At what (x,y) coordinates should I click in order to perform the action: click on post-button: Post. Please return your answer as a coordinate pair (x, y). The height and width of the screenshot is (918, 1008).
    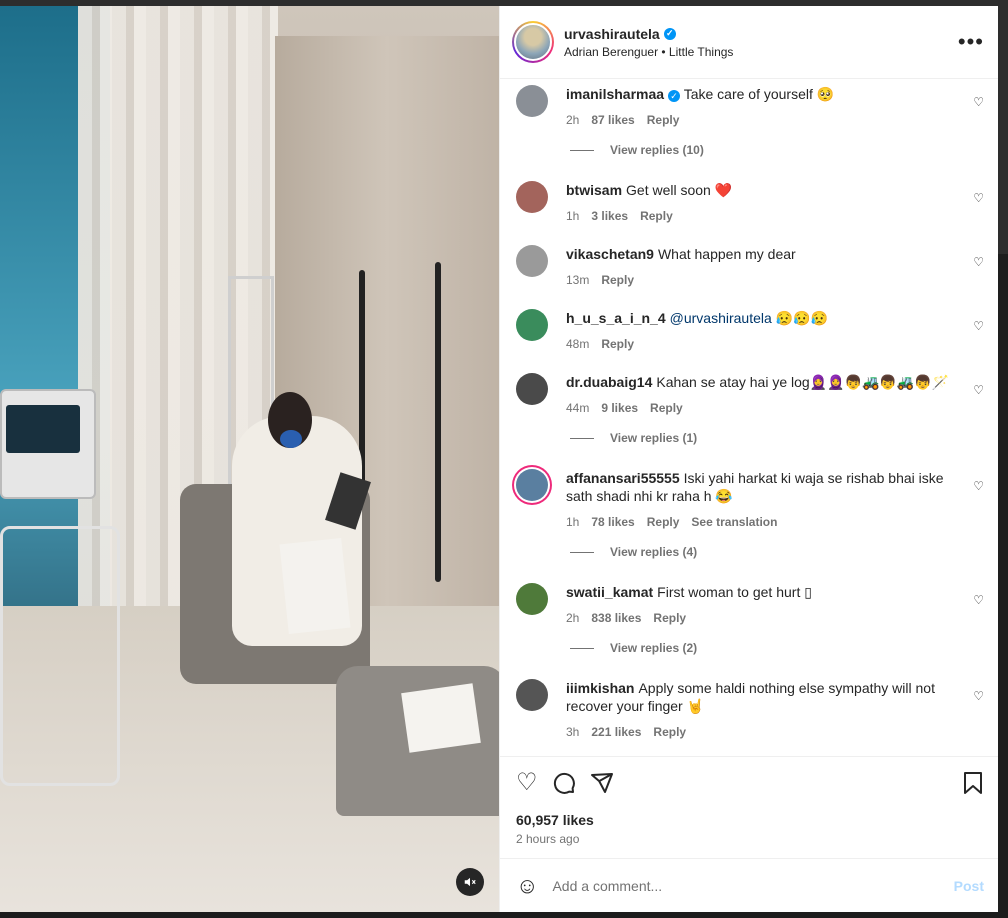
    Looking at the image, I should click on (969, 886).